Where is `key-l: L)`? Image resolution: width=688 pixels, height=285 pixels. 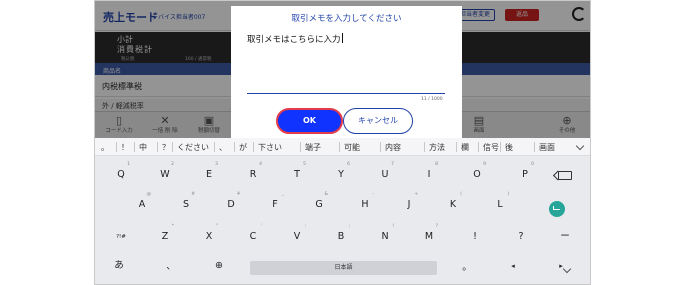 key-l: L) is located at coordinates (500, 203).